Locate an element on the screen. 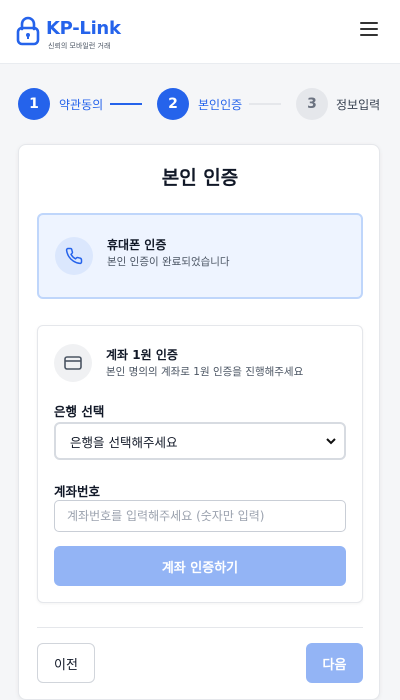 Image resolution: width=400 pixels, height=700 pixels. account-number-input is located at coordinates (200, 516).